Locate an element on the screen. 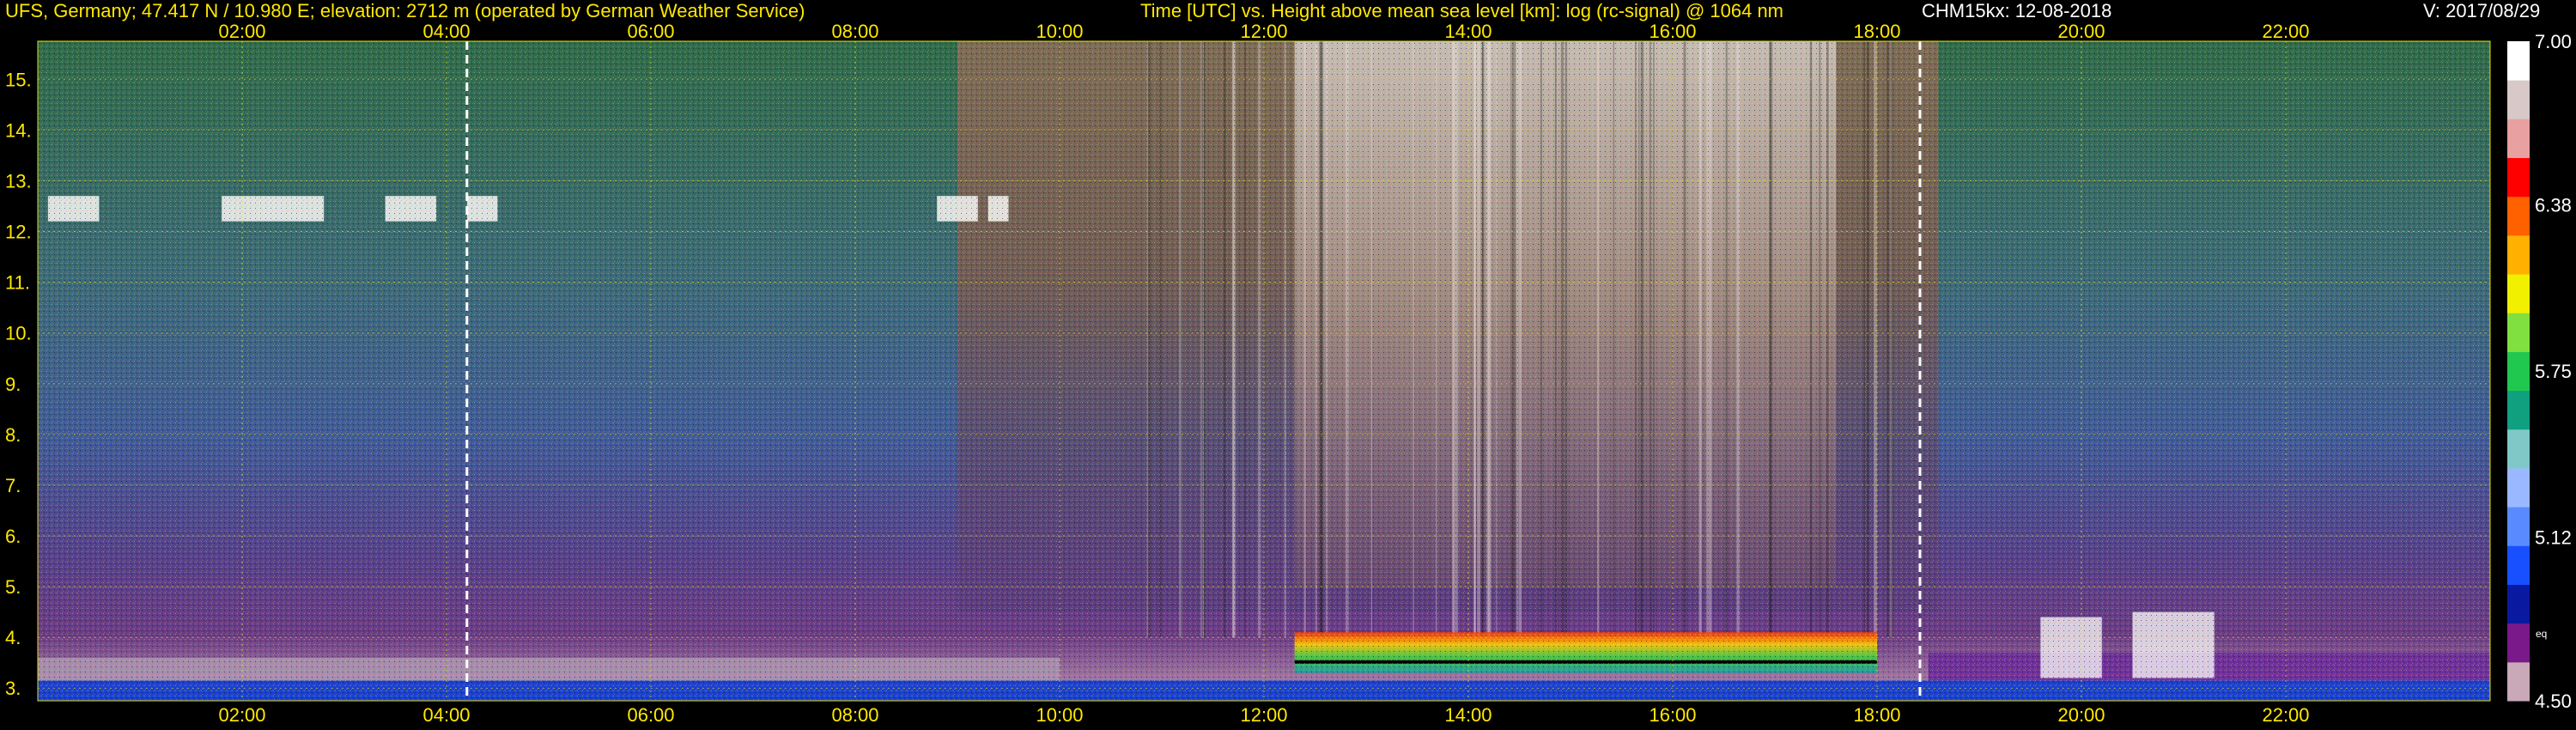 Image resolution: width=2576 pixels, height=730 pixels. x-tick-label-top: 20:00 is located at coordinates (2081, 31).